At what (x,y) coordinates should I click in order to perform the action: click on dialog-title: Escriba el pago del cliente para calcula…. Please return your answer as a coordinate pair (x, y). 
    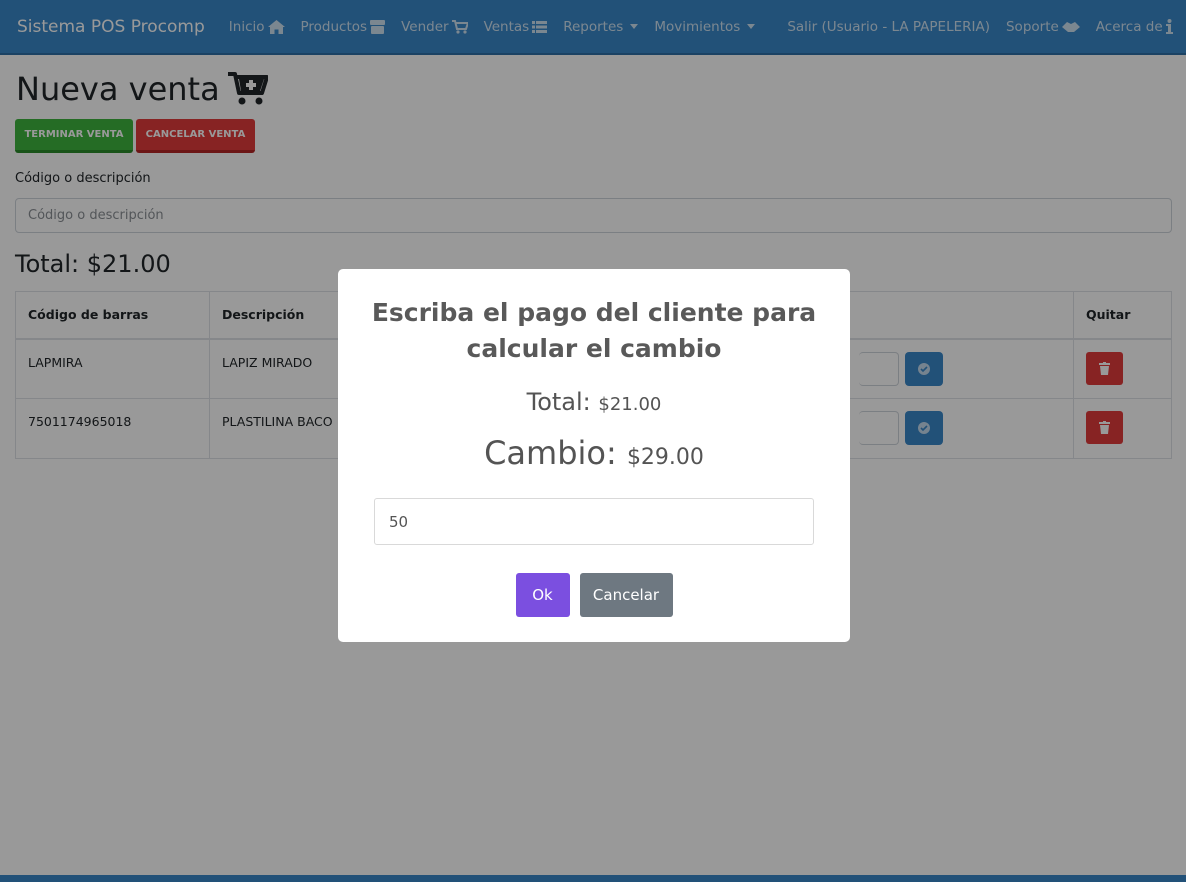
    Looking at the image, I should click on (594, 330).